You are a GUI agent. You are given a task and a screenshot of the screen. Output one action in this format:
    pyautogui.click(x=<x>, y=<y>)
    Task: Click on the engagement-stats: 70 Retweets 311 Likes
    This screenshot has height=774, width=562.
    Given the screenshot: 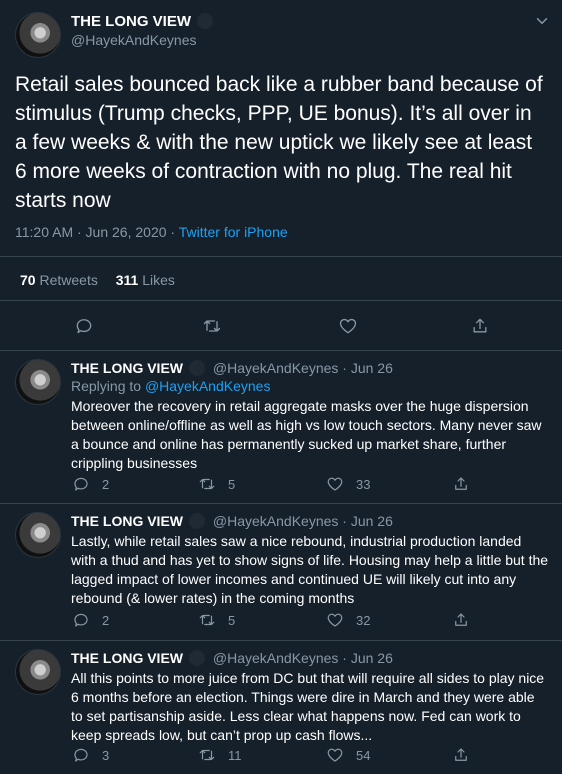 What is the action you would take?
    pyautogui.click(x=97, y=280)
    